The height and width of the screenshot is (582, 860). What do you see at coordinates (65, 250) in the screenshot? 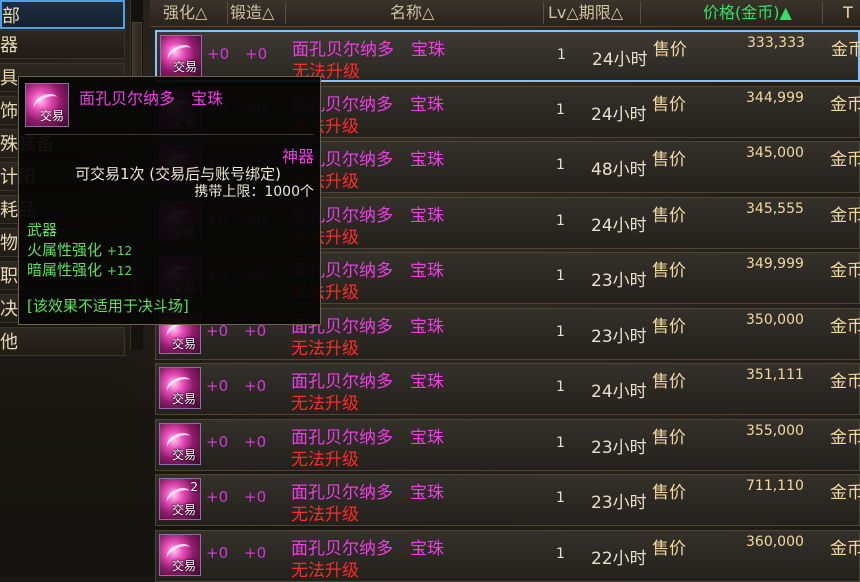
I see `fire-enhance-label: 火属性强化` at bounding box center [65, 250].